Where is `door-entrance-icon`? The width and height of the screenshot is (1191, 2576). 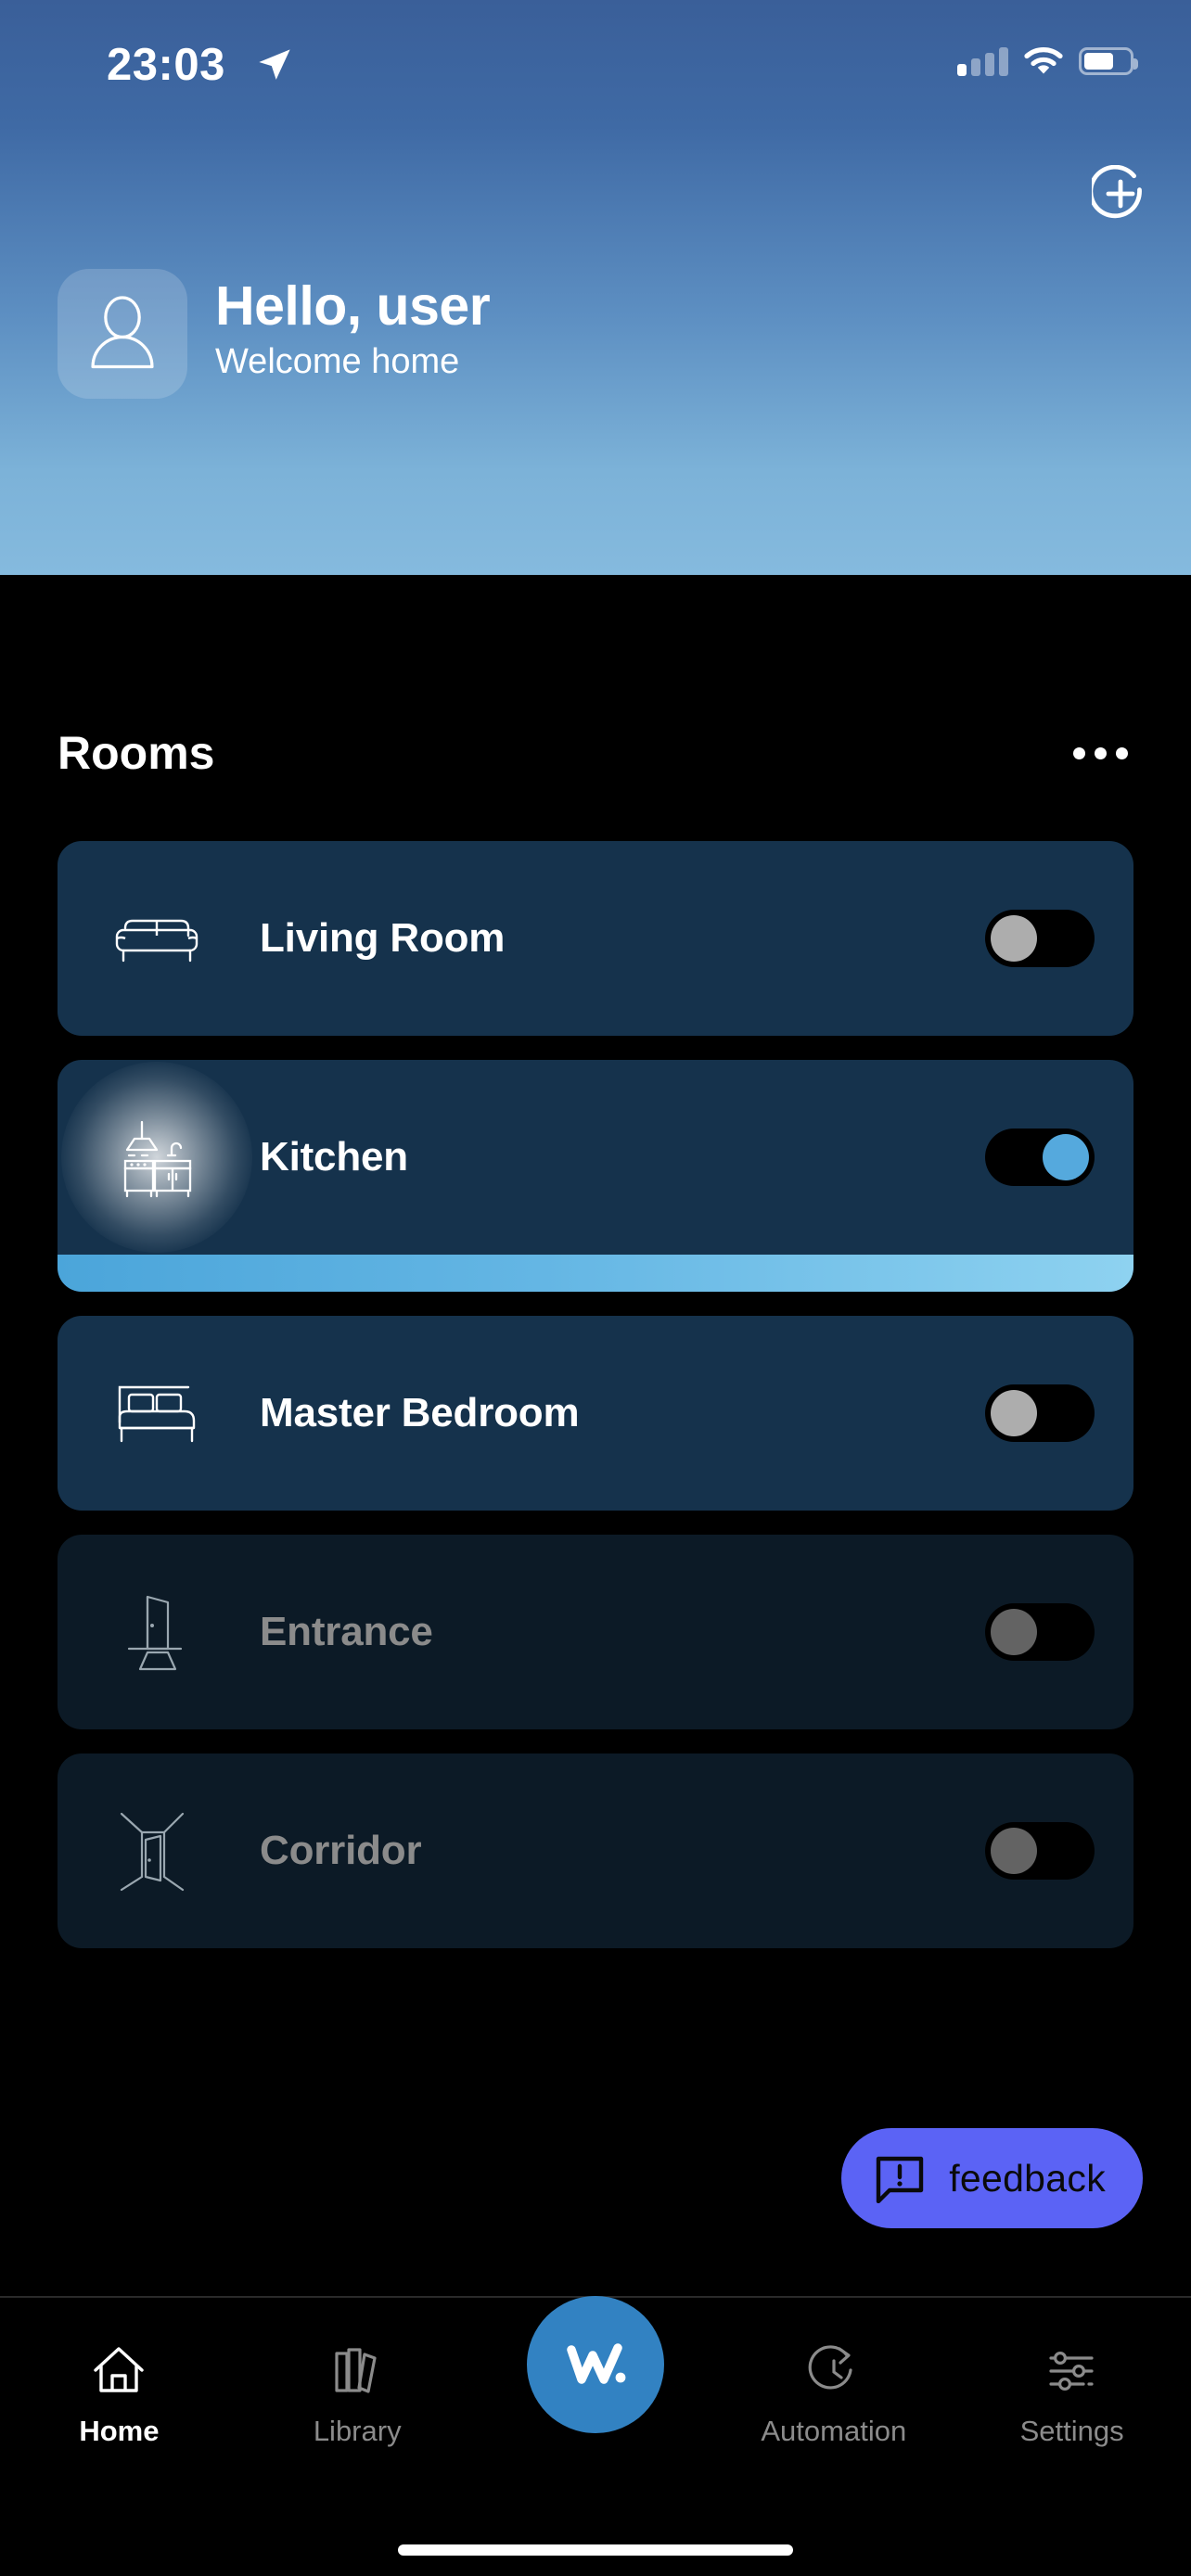 door-entrance-icon is located at coordinates (155, 1633).